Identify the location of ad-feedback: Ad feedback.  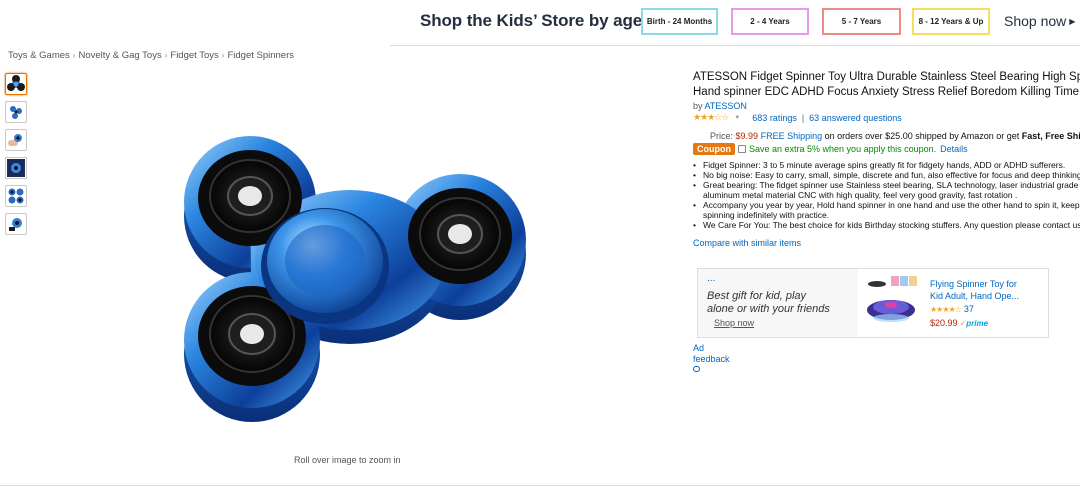
(711, 357).